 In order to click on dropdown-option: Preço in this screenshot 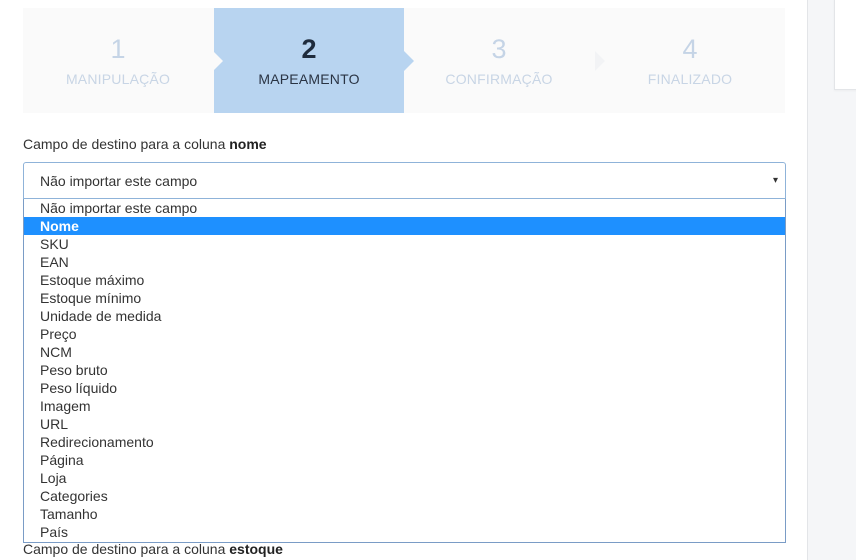, I will do `click(404, 334)`.